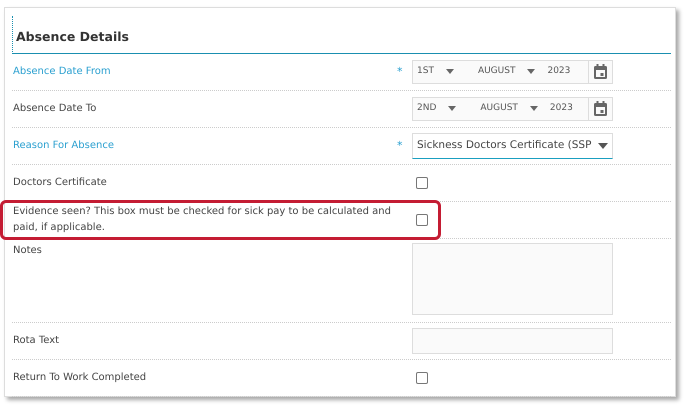  I want to click on date-picker: 2ND AUGUST 2023, so click(512, 108).